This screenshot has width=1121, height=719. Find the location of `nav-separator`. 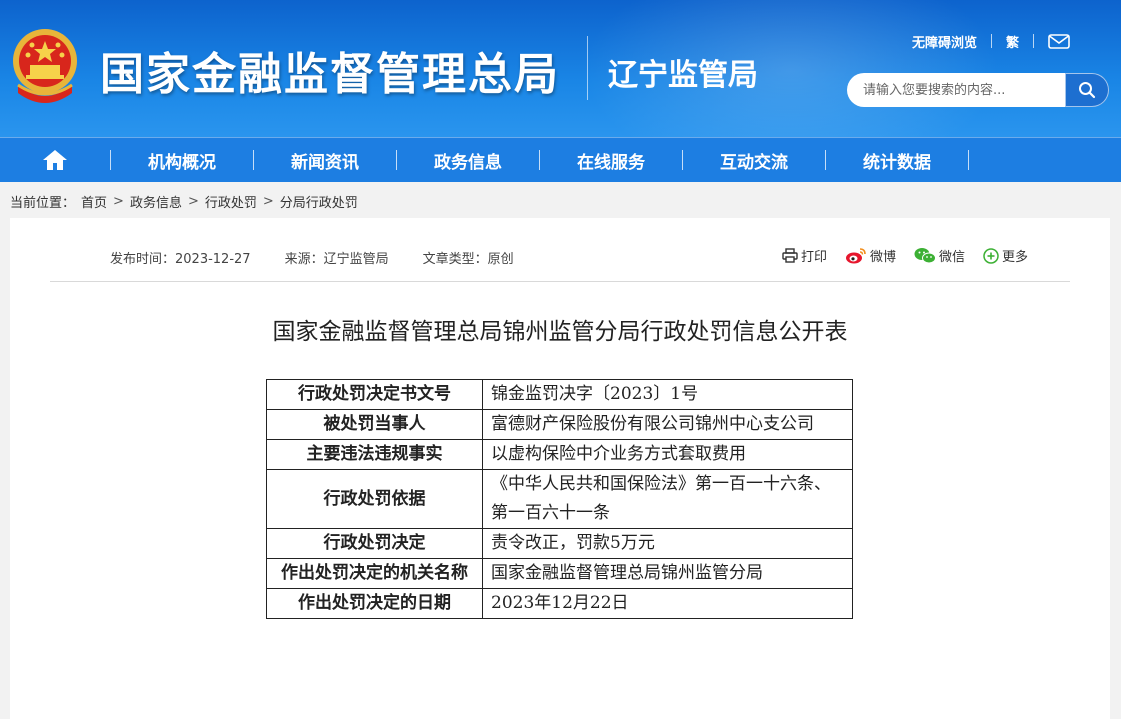

nav-separator is located at coordinates (968, 160).